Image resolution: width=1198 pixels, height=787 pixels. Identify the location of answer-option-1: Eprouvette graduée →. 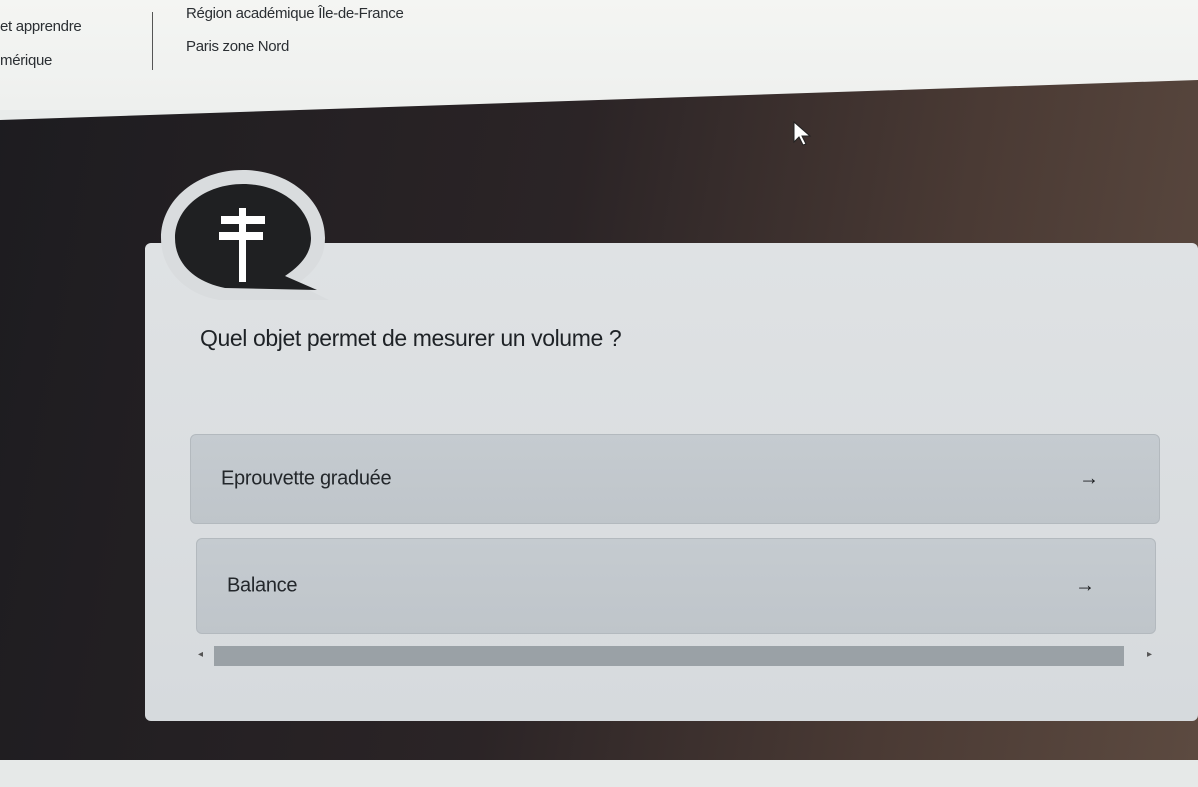
(675, 479).